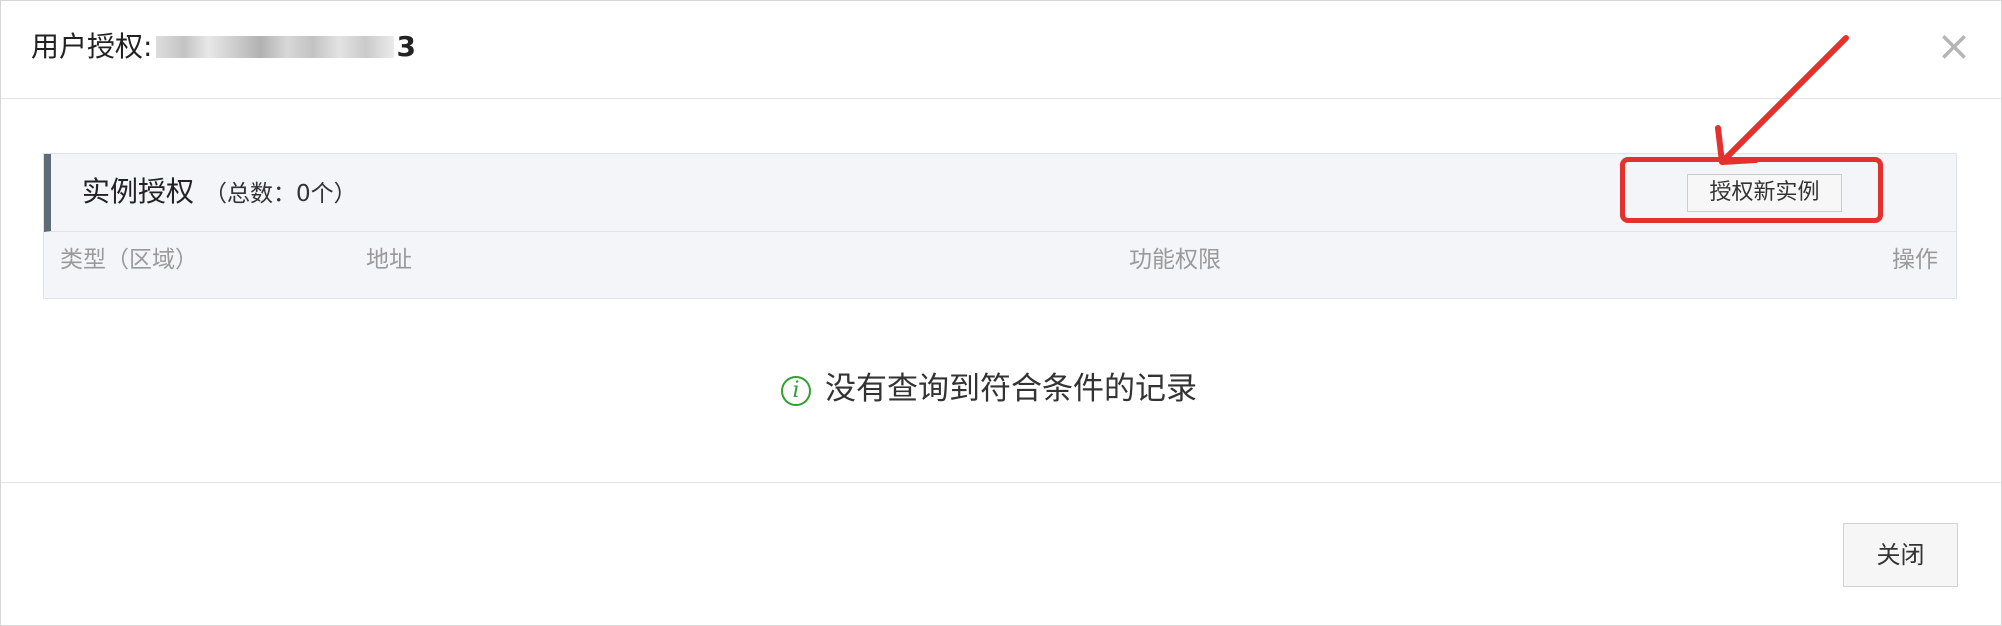  I want to click on column-header-permissions: 功能权限, so click(1175, 260).